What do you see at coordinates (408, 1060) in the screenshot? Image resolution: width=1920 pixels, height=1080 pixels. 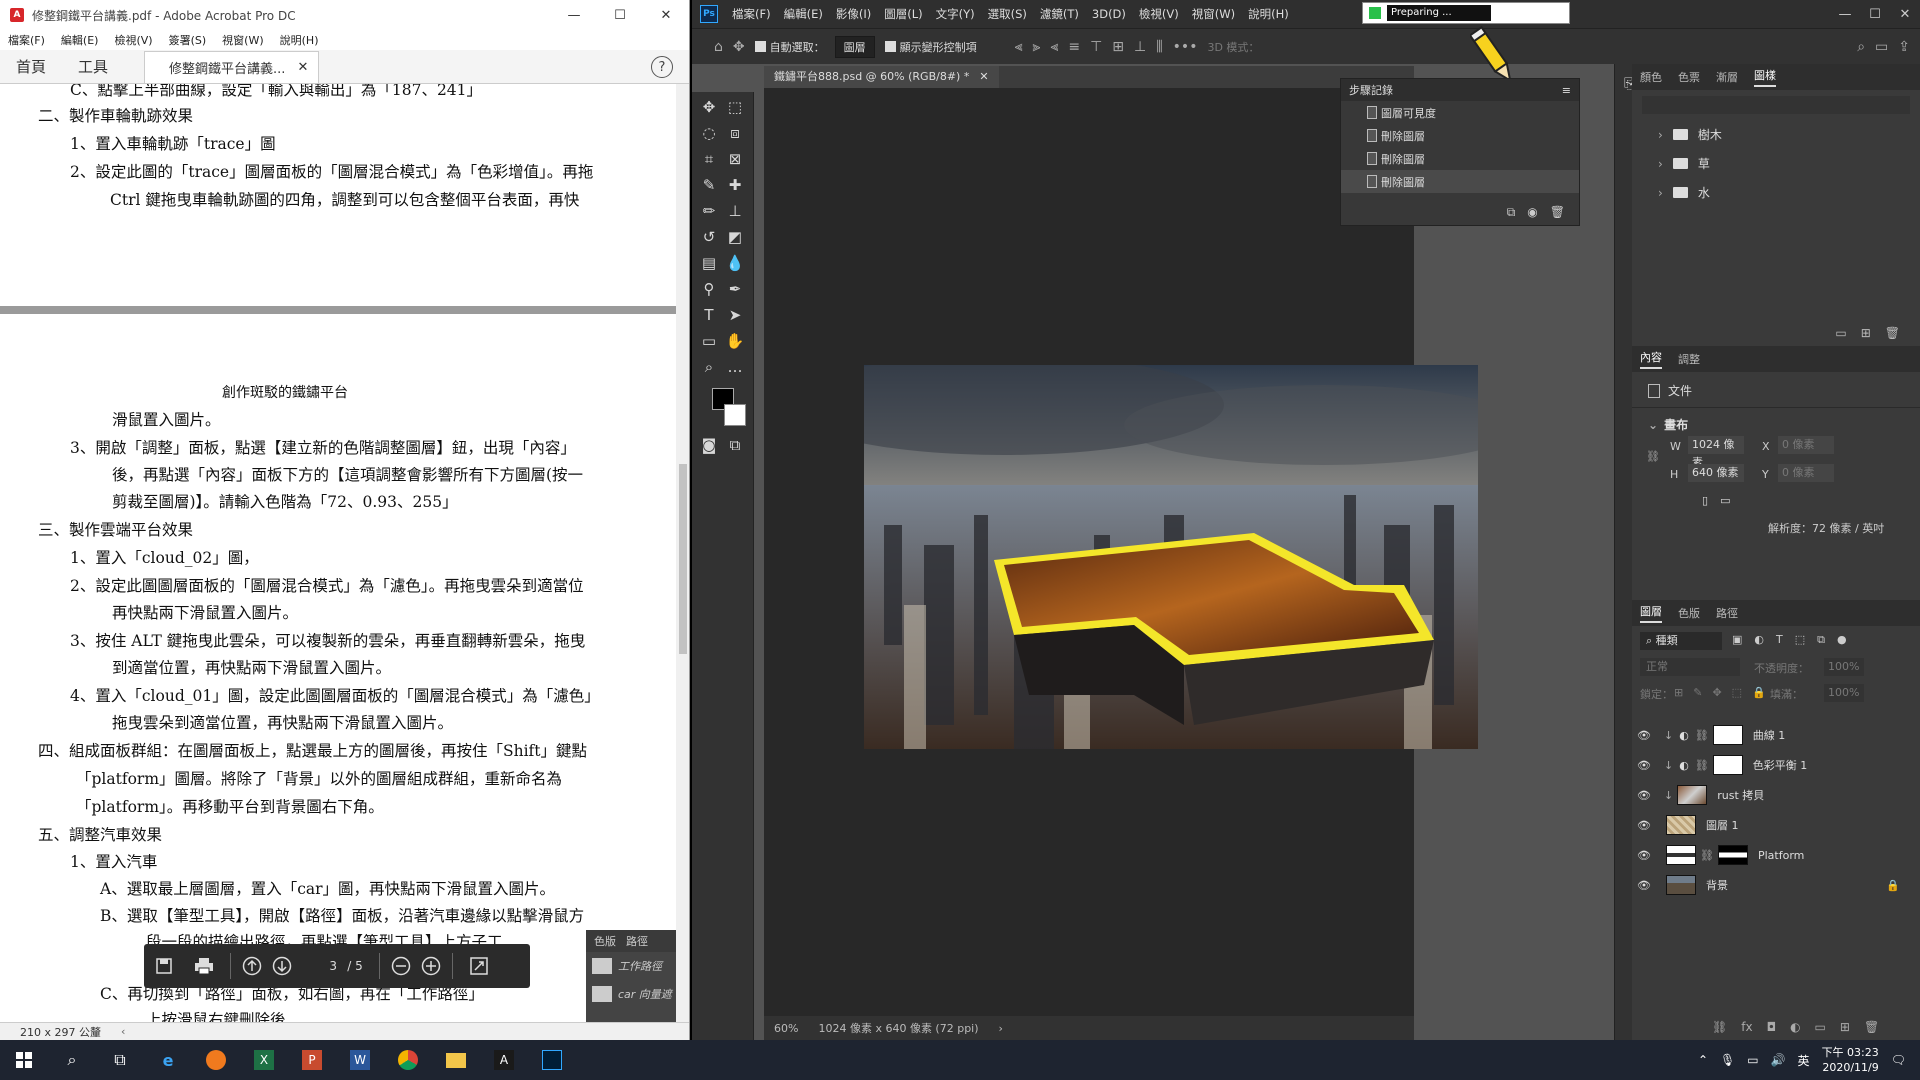 I see `chrome-icon` at bounding box center [408, 1060].